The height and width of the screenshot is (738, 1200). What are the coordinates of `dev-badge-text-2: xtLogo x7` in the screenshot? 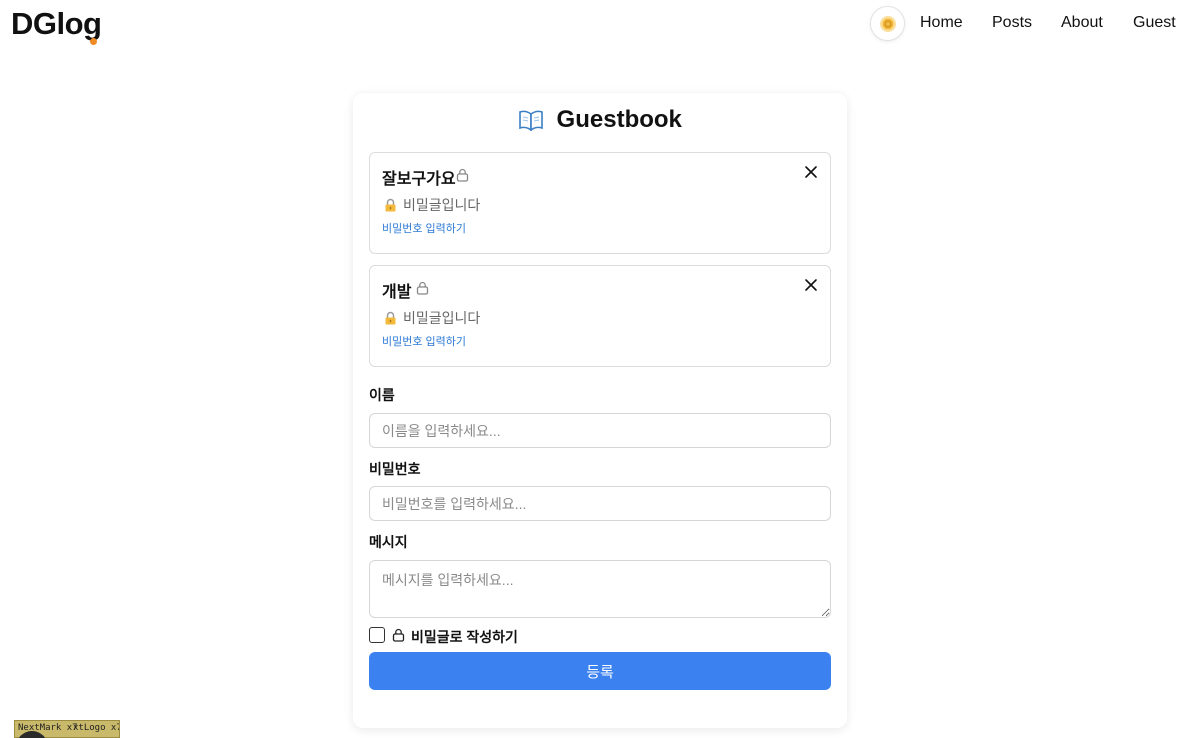 It's located at (96, 728).